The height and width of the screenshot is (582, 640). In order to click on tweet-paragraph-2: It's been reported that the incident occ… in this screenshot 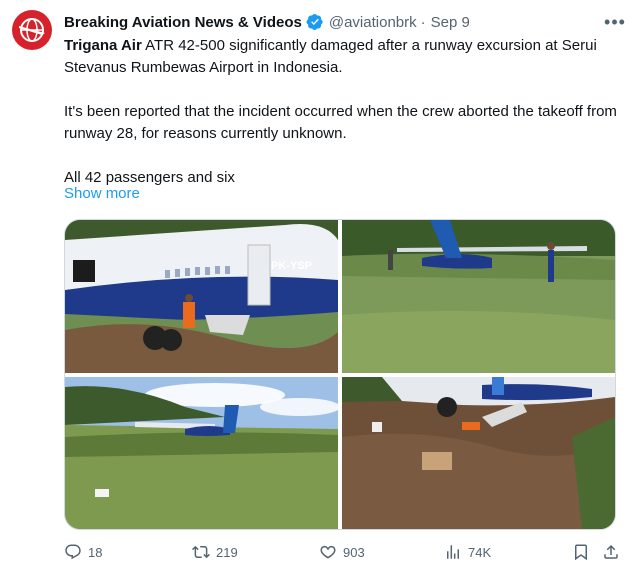, I will do `click(340, 122)`.